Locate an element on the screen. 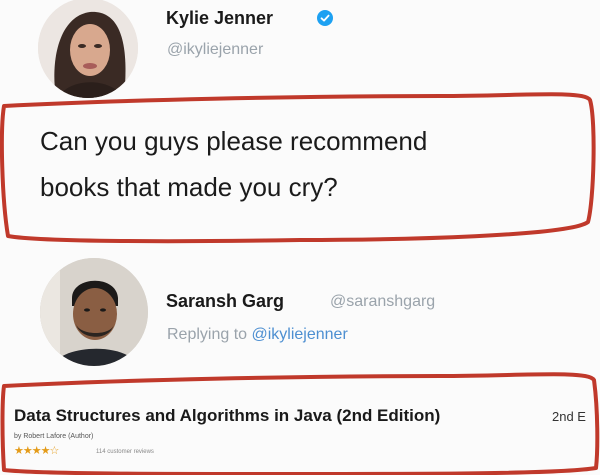  replying-to-link: @ikyliejenner is located at coordinates (300, 334).